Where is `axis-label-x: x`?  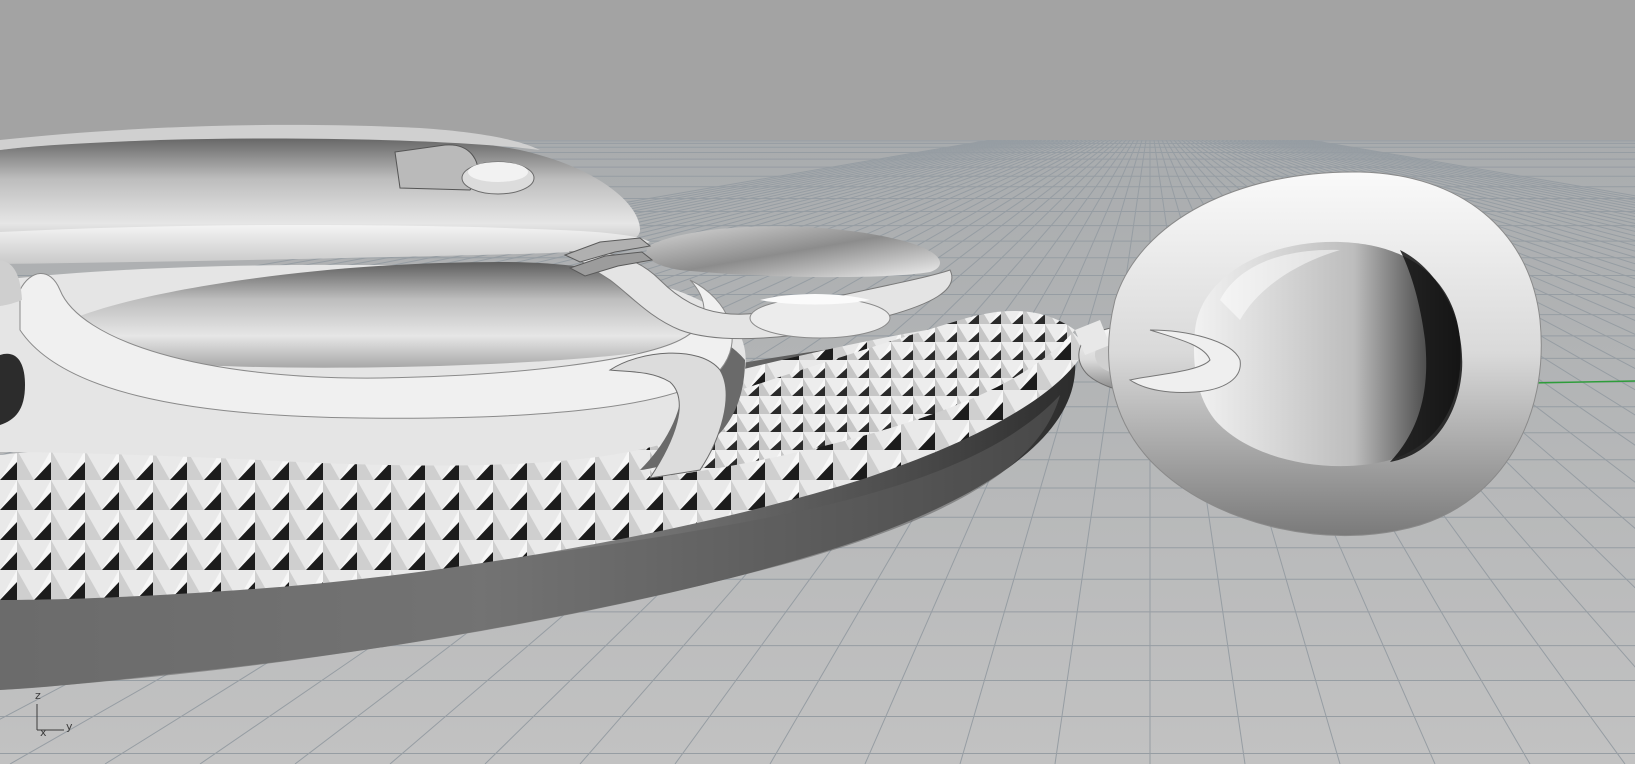 axis-label-x: x is located at coordinates (43, 732).